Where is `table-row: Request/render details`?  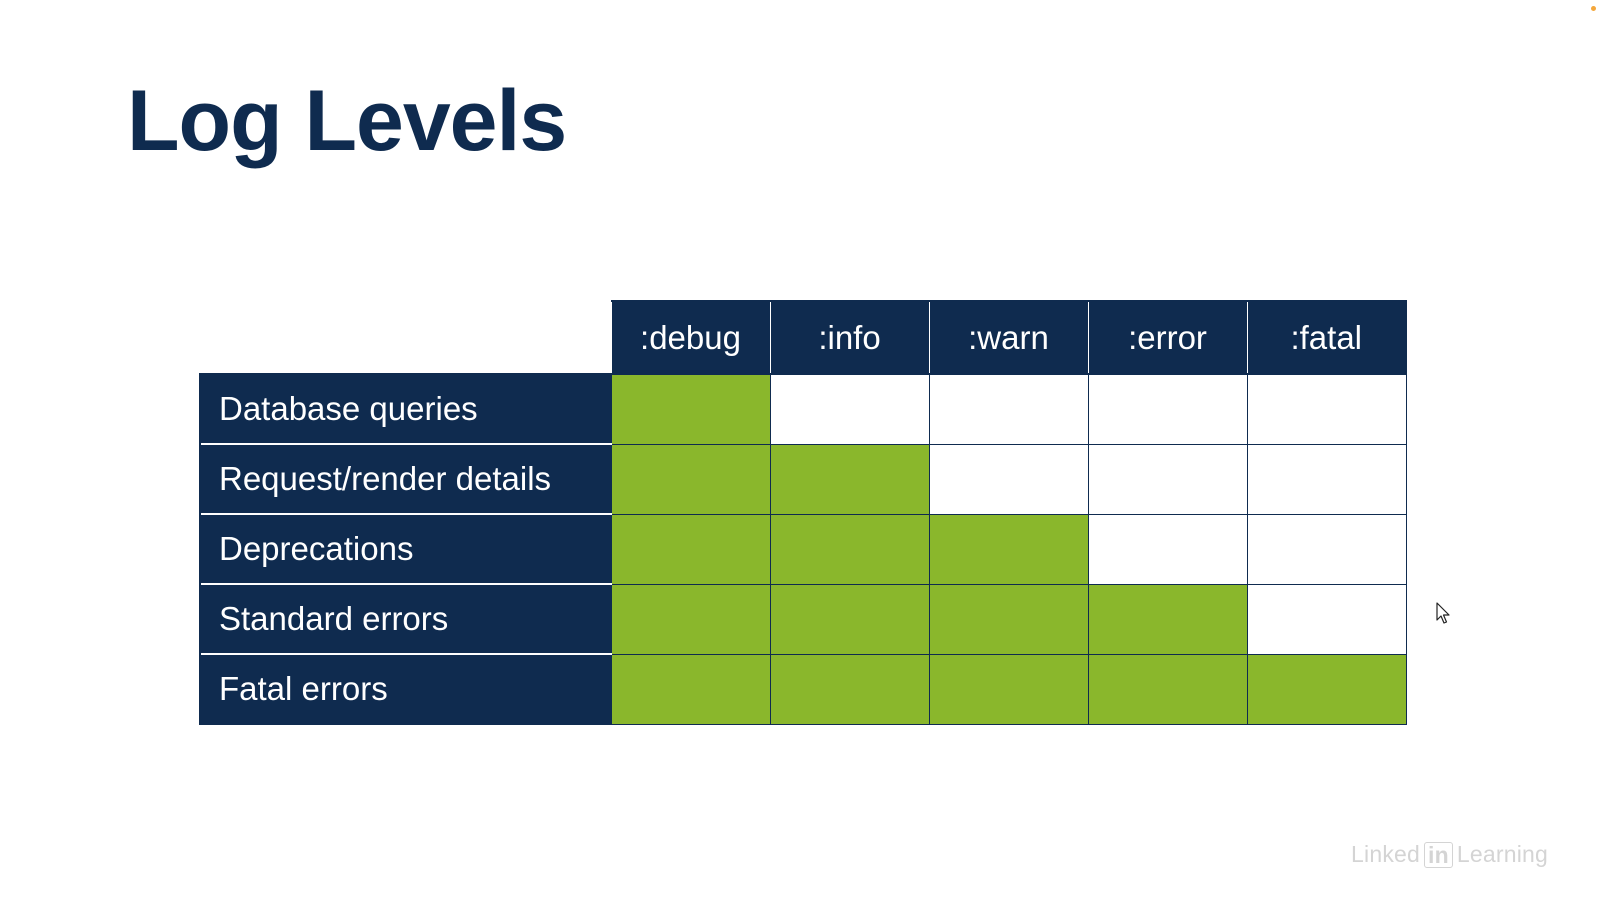 table-row: Request/render details is located at coordinates (803, 479).